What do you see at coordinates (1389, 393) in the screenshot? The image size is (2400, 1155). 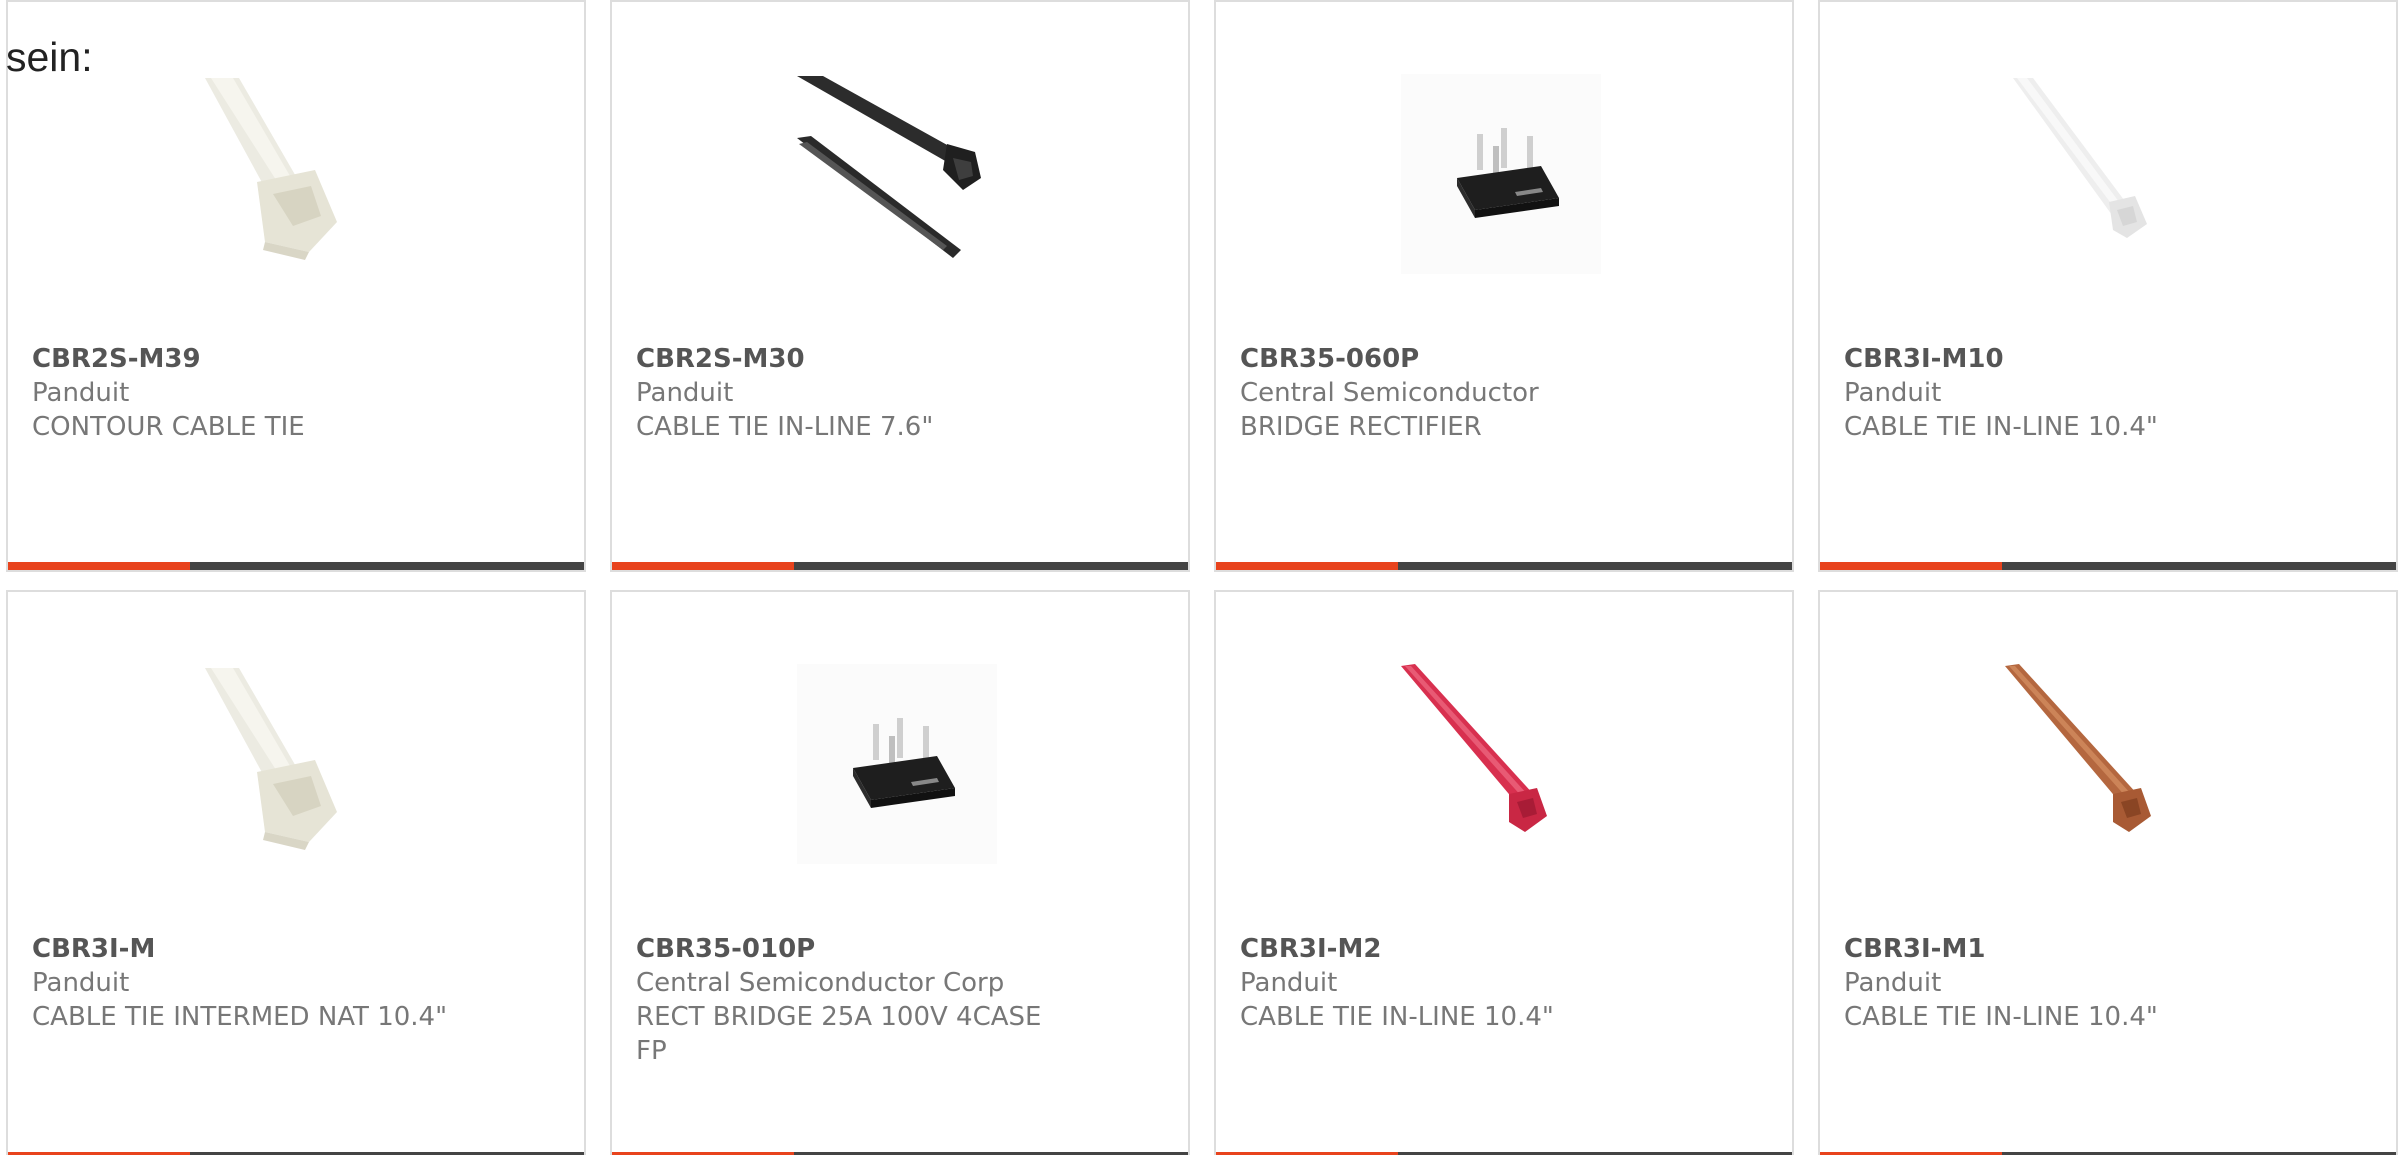 I see `manufacturer: Central Semiconductor` at bounding box center [1389, 393].